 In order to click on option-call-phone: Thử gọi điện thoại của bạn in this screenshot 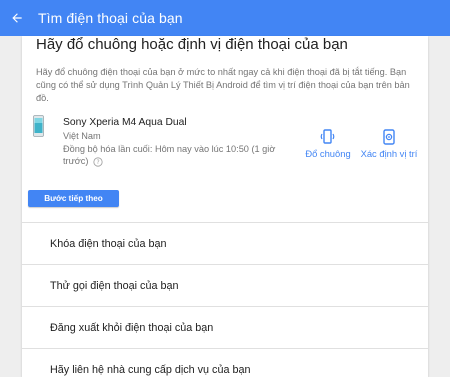, I will do `click(225, 285)`.